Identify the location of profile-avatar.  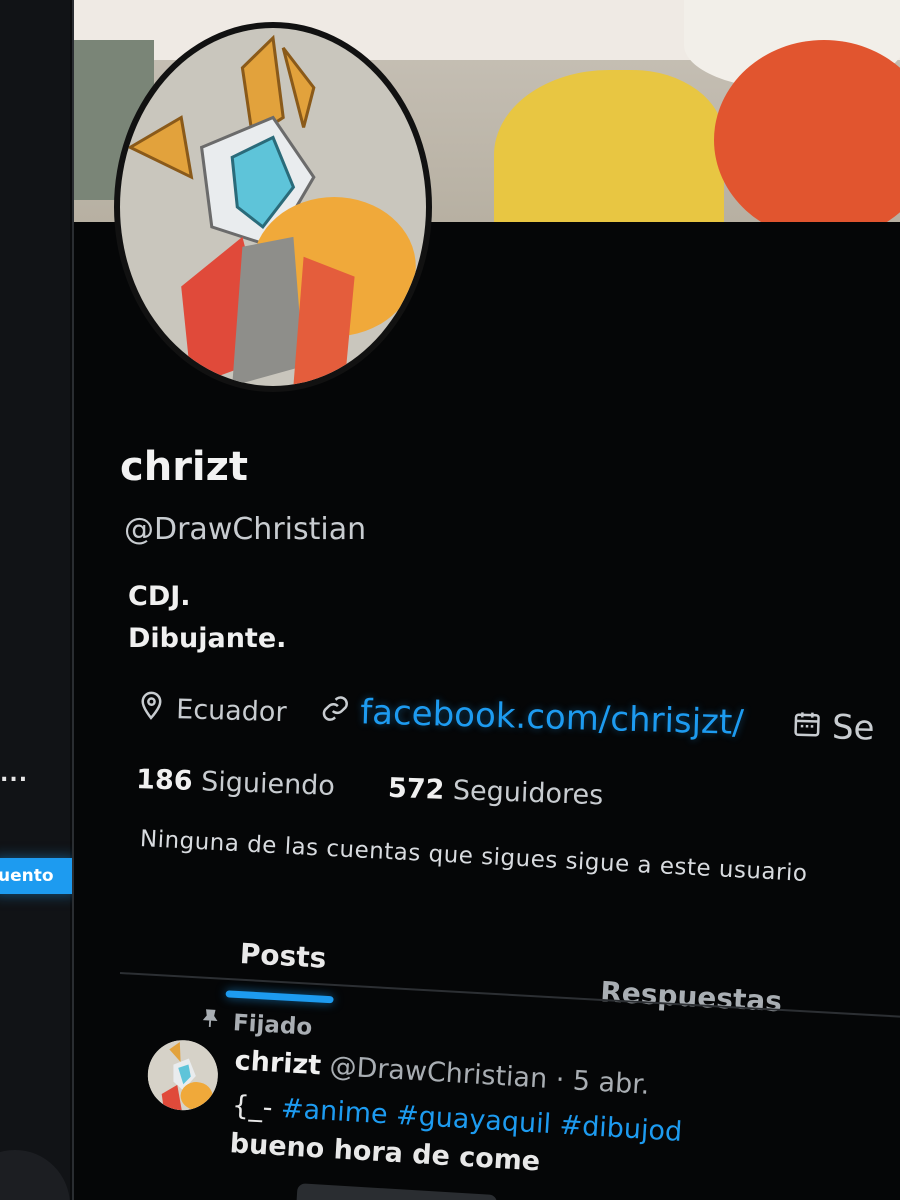
(273, 207).